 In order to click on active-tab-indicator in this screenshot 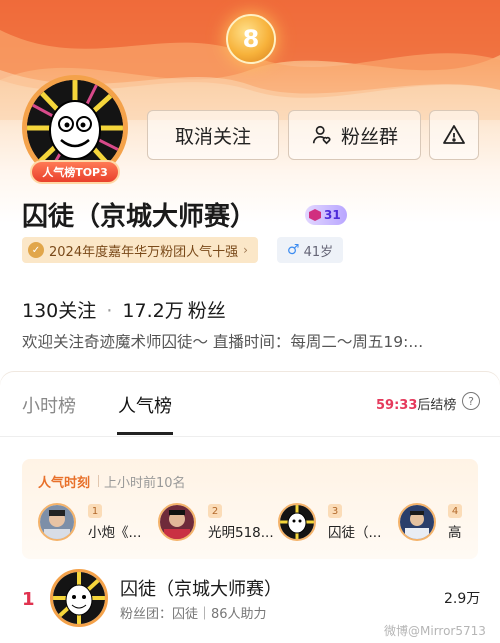, I will do `click(145, 433)`.